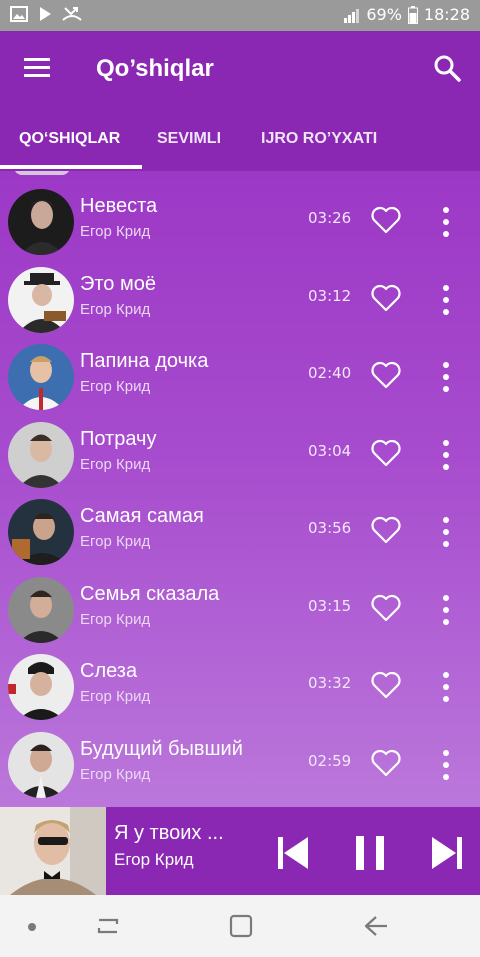 The height and width of the screenshot is (957, 480). Describe the element at coordinates (319, 139) in the screenshot. I see `tab-playlist: IJRO RO’YXATI` at that location.